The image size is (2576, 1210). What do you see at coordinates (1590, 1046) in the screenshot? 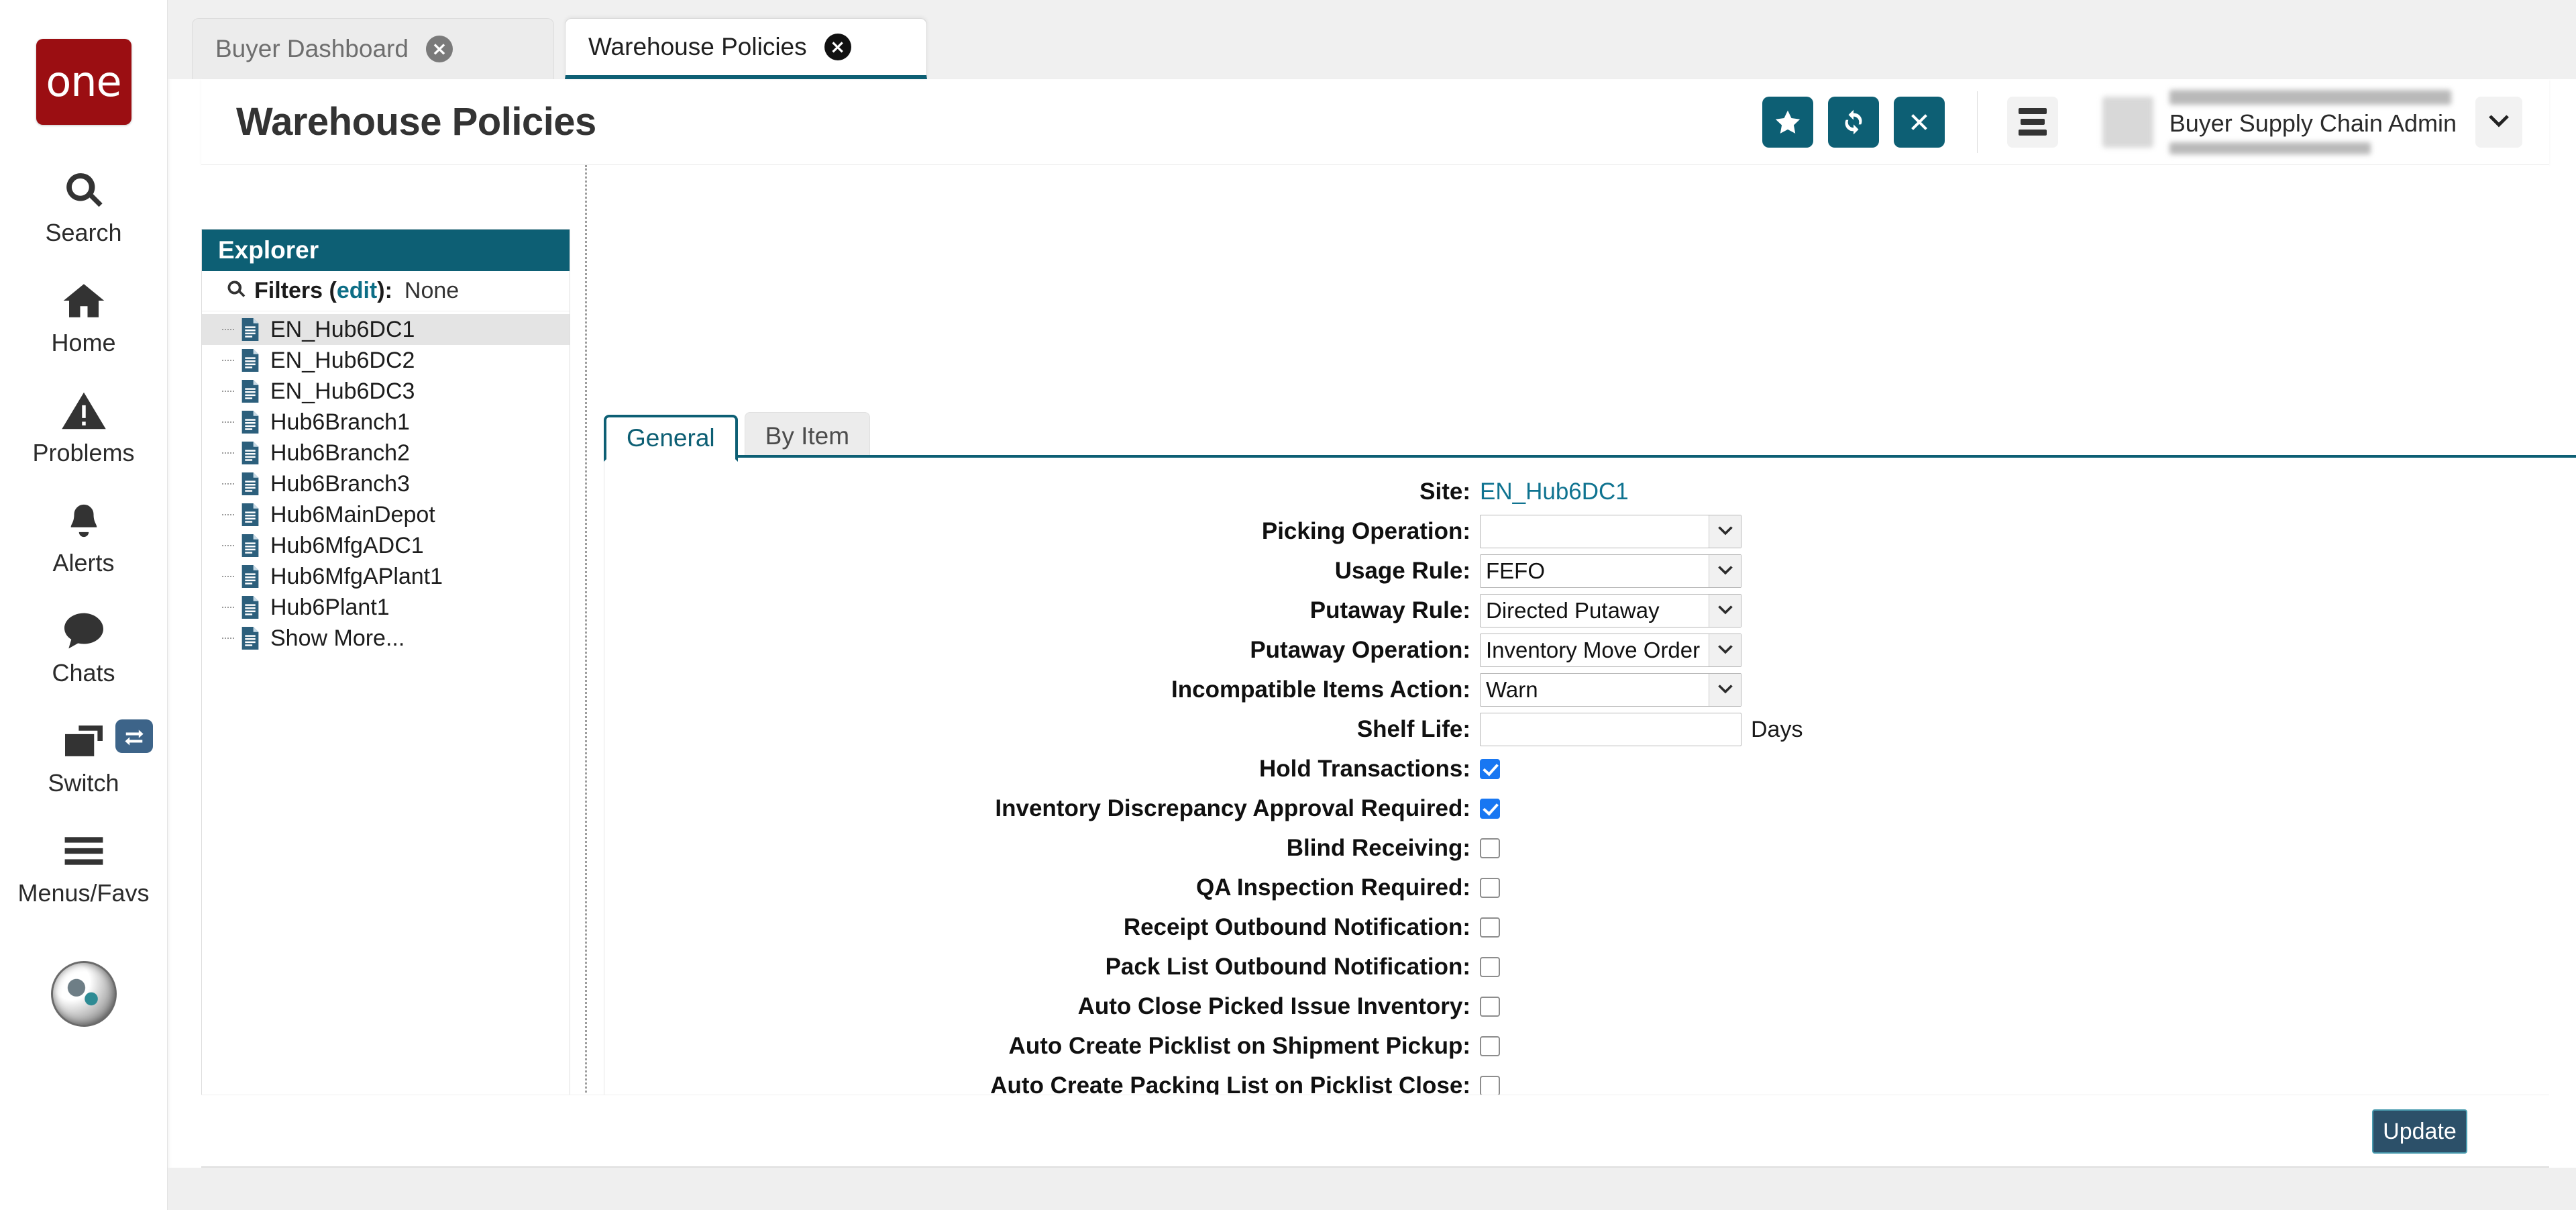
I see `form-row: Auto Create Picklist on Shipment Pickup:` at bounding box center [1590, 1046].